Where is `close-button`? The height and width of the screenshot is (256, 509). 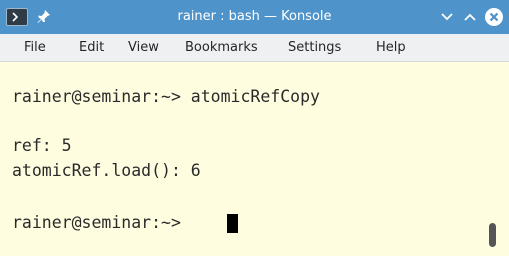 close-button is located at coordinates (494, 17).